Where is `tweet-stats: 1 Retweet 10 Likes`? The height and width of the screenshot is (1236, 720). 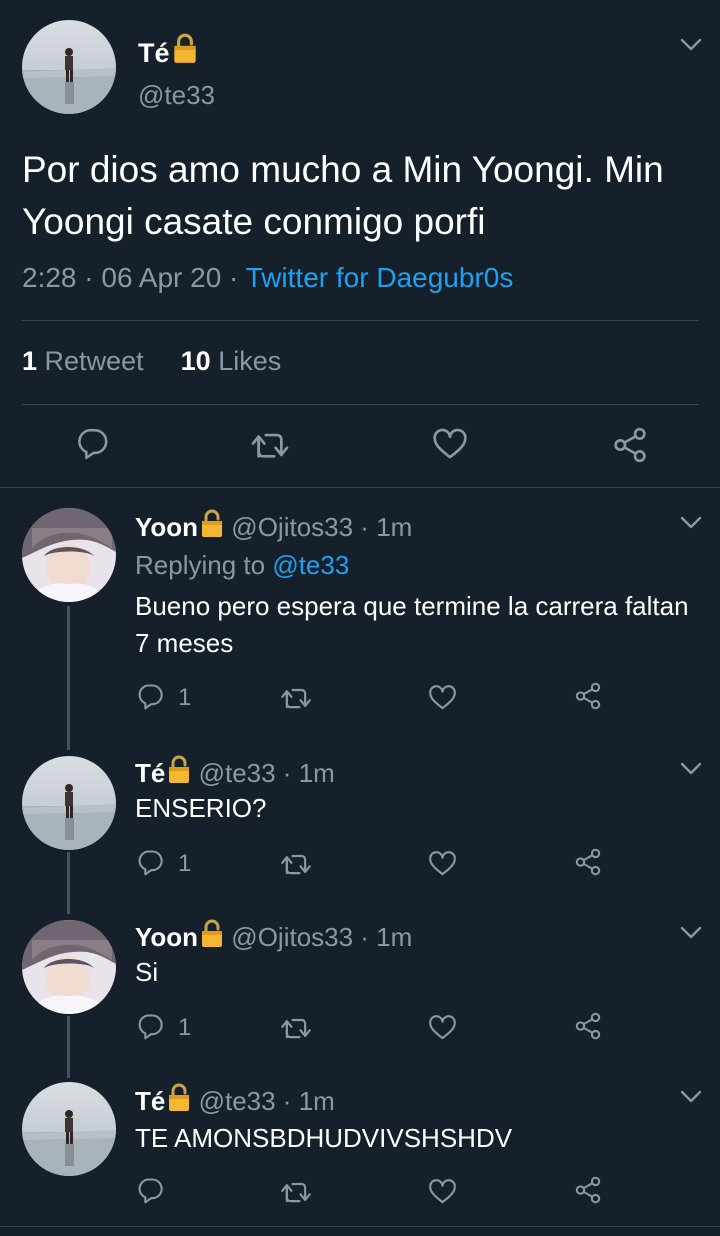
tweet-stats: 1 Retweet 10 Likes is located at coordinates (151, 361).